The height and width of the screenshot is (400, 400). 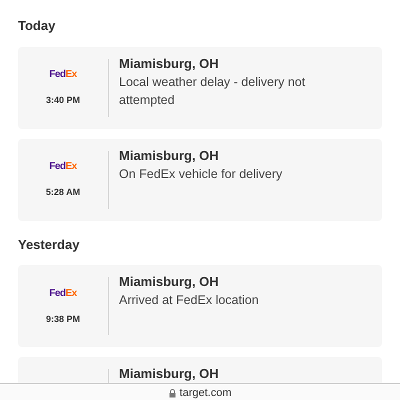 What do you see at coordinates (63, 193) in the screenshot?
I see `event-time: 5:28 AM` at bounding box center [63, 193].